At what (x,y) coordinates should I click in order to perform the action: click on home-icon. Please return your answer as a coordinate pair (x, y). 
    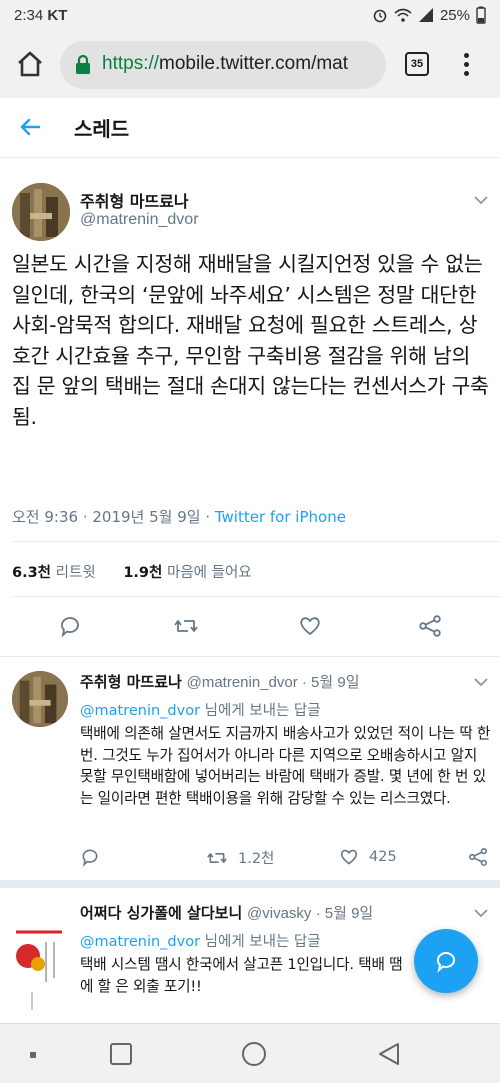
    Looking at the image, I should click on (30, 64).